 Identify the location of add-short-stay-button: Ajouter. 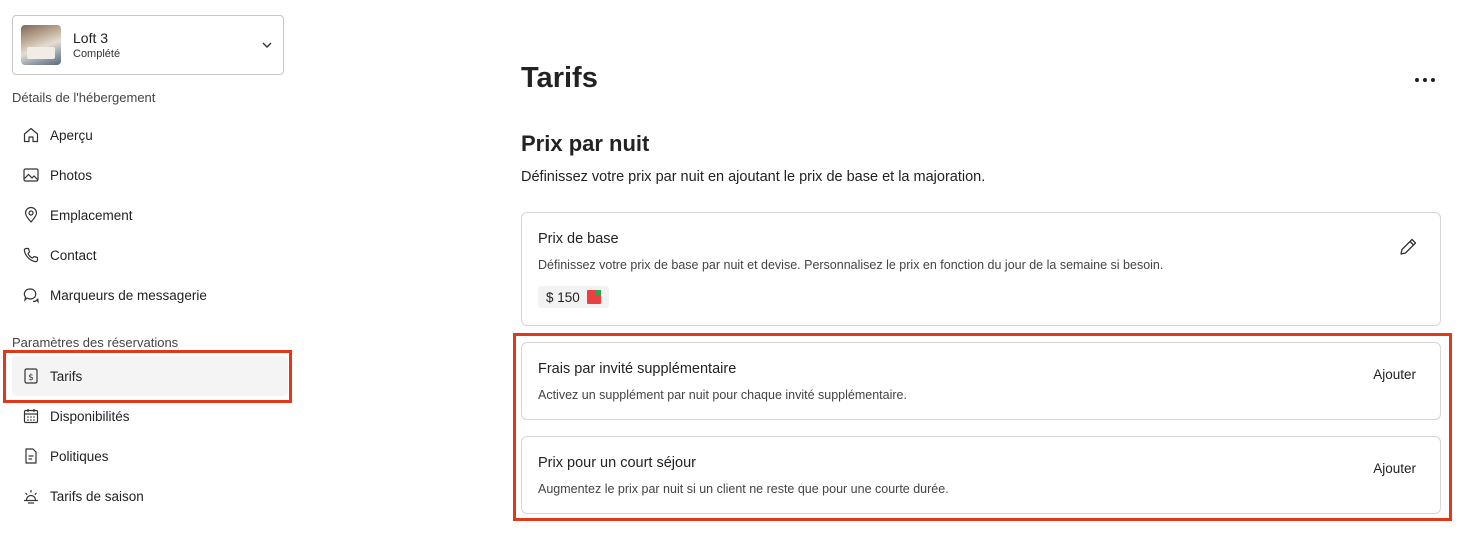
(1394, 468).